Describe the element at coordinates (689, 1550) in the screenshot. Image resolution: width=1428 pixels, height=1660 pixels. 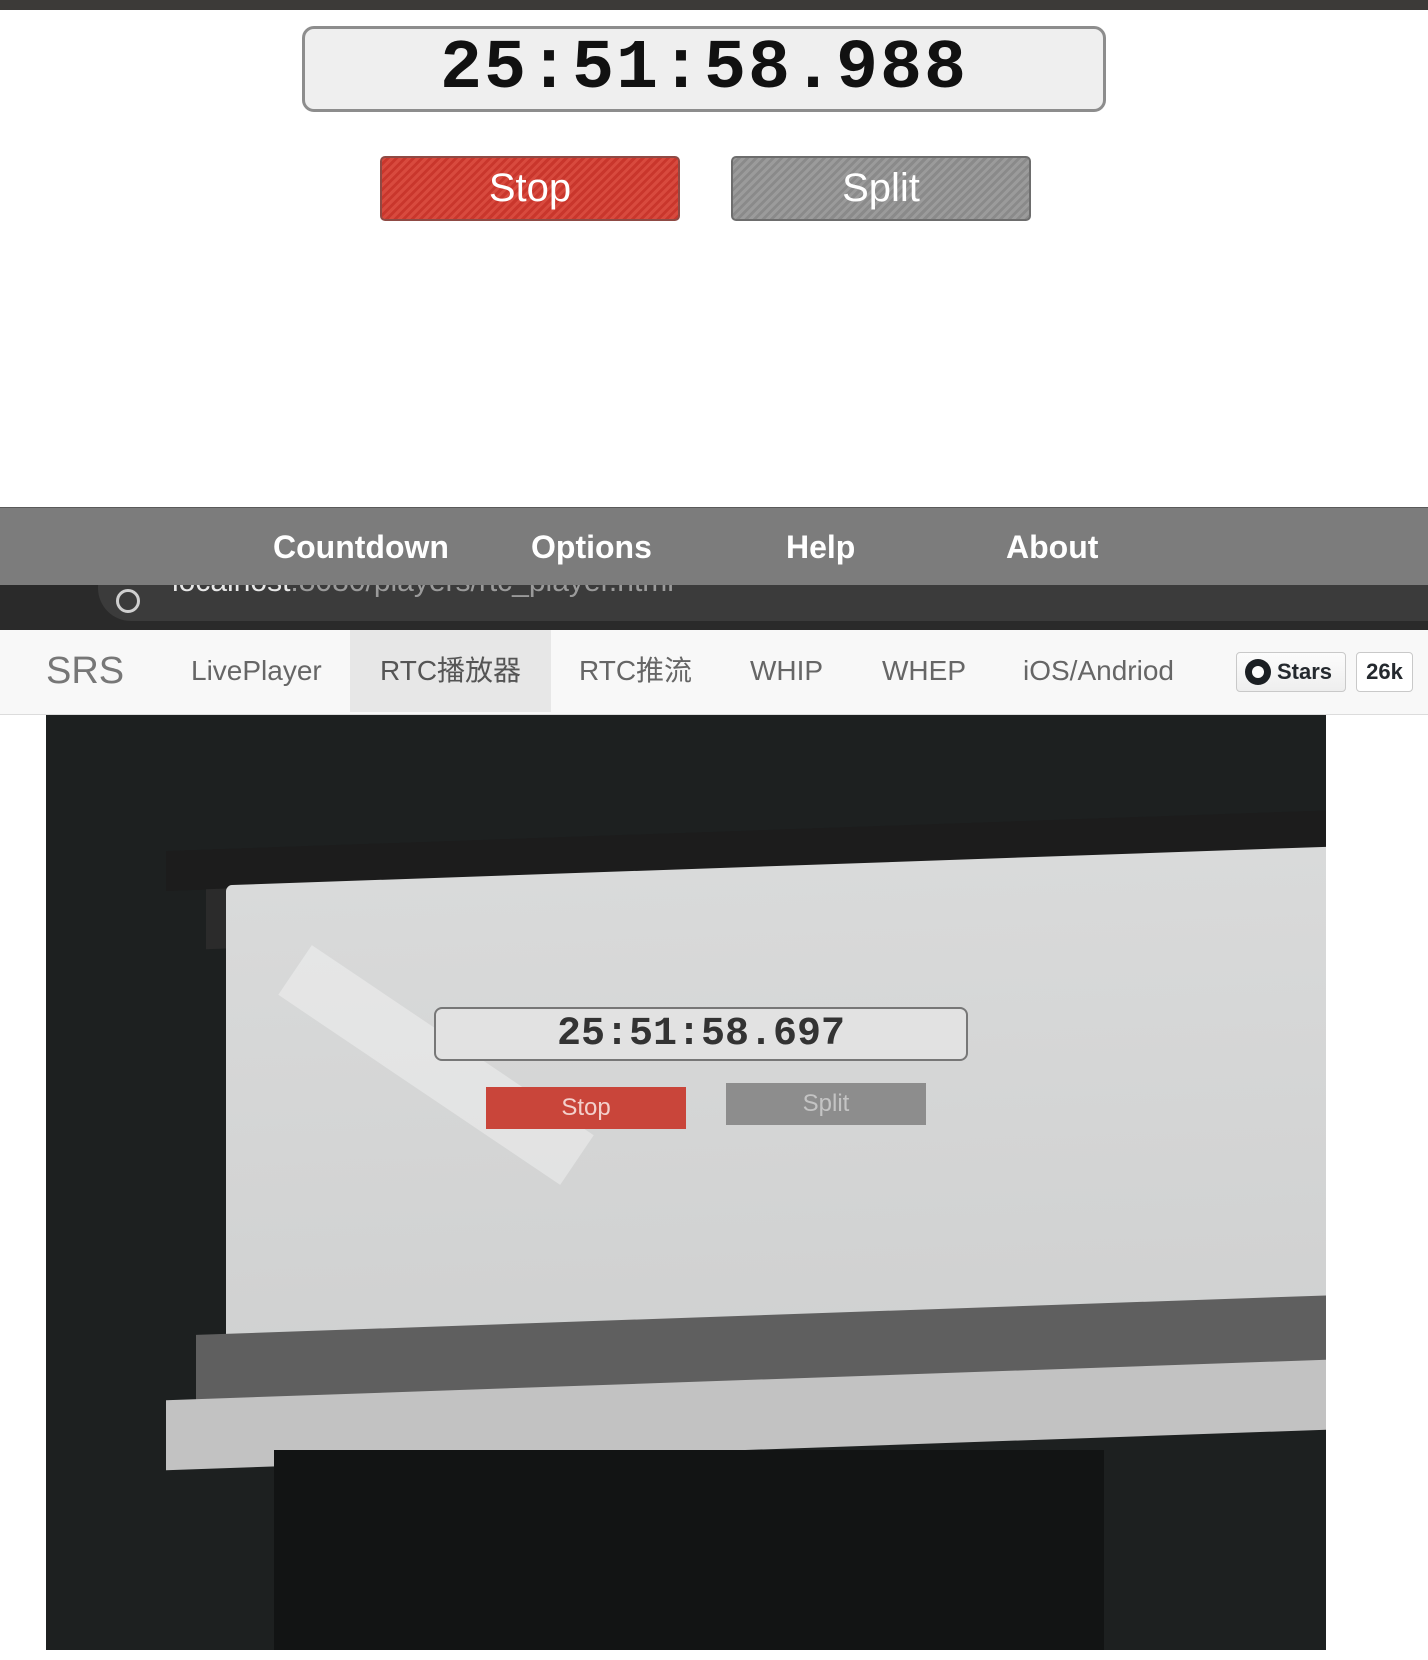
I see `captured-video-frame` at that location.